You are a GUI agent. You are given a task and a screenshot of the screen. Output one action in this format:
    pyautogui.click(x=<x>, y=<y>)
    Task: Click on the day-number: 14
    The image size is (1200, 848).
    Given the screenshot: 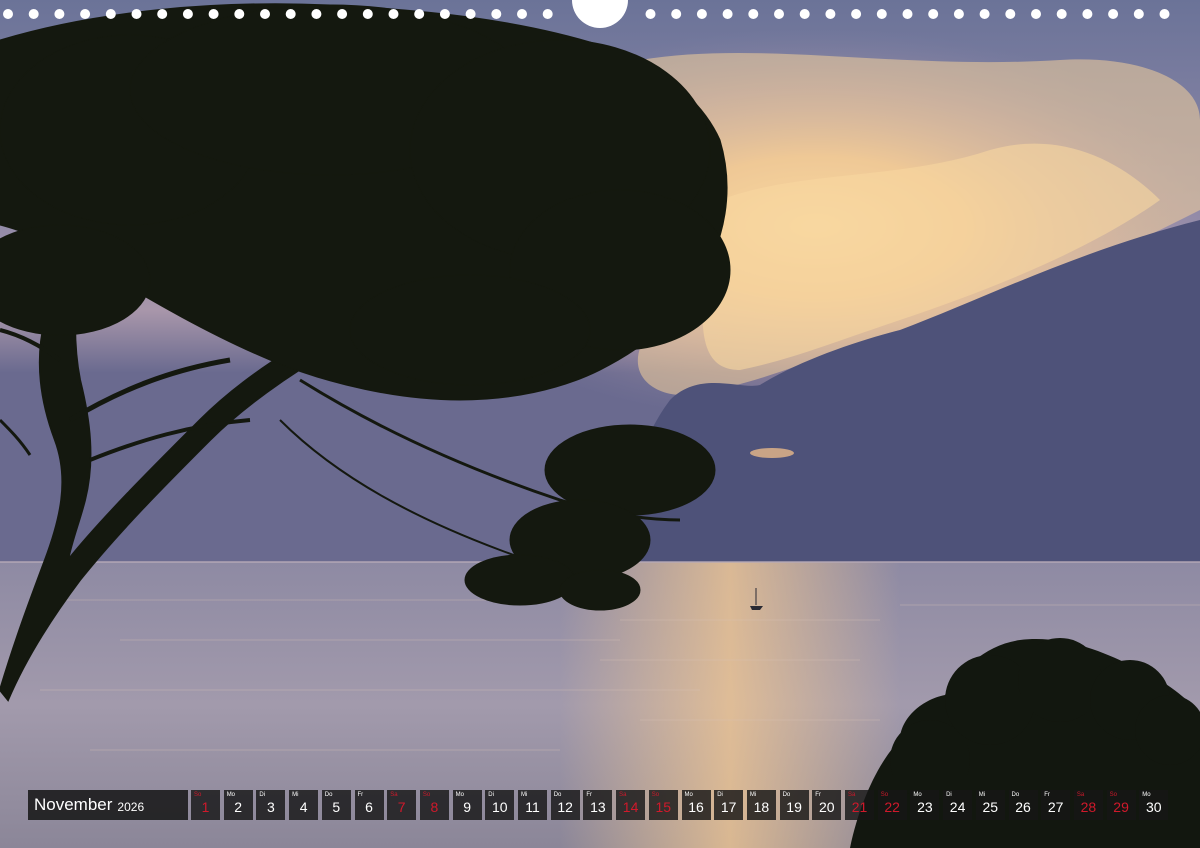 What is the action you would take?
    pyautogui.click(x=630, y=807)
    